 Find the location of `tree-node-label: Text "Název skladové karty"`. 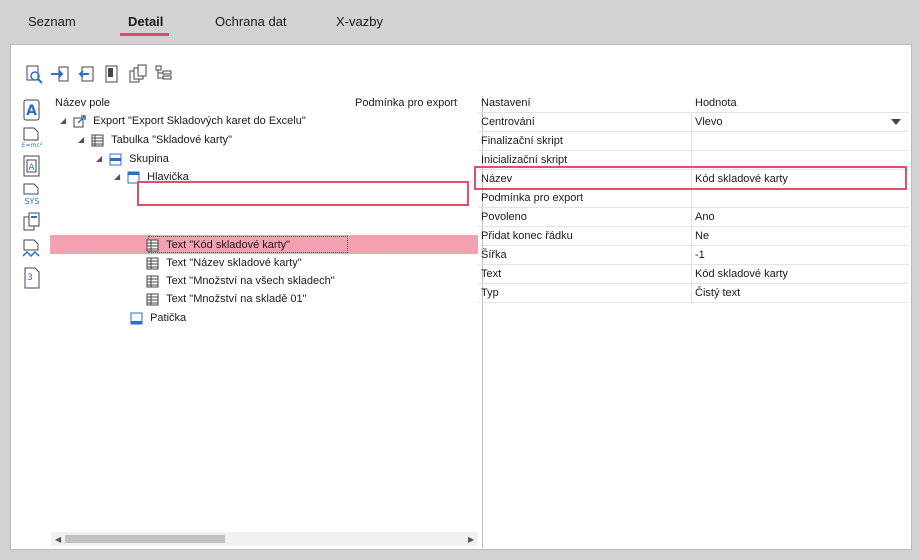

tree-node-label: Text "Název skladové karty" is located at coordinates (234, 263).